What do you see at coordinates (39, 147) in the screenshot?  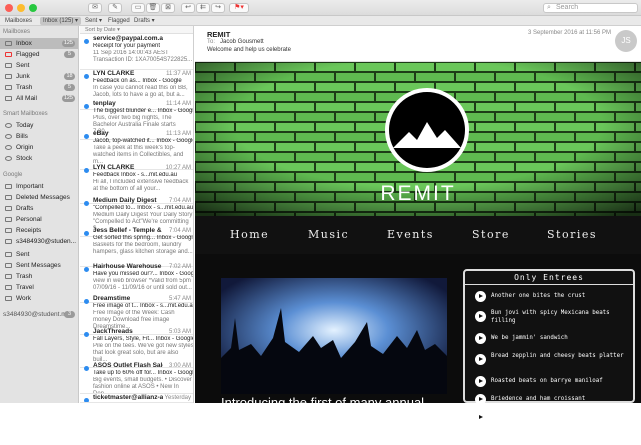 I see `sidebar-item-origin: Origin` at bounding box center [39, 147].